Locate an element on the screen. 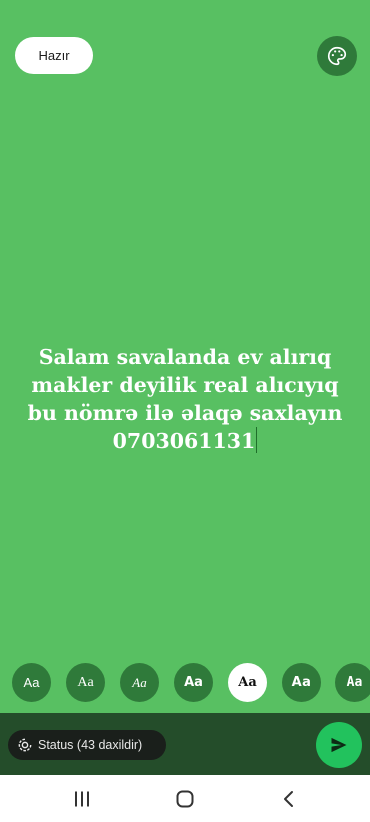  status-audience-button: Status (43 daxildir) is located at coordinates (87, 745).